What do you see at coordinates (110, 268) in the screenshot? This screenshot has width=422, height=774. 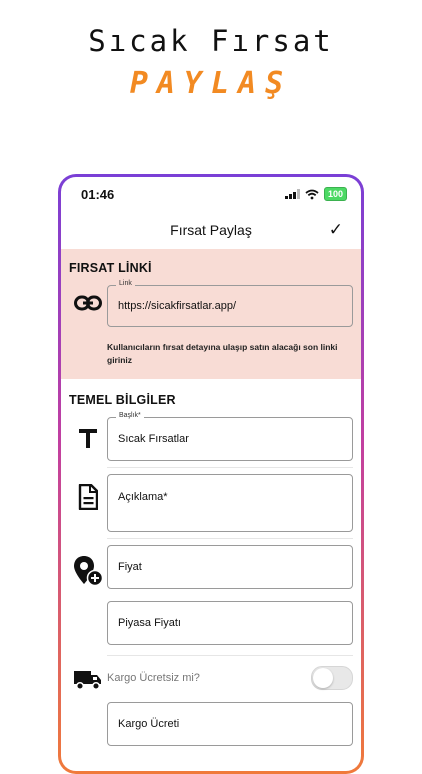 I see `link-section-title: FIRSAT LİNKİ` at bounding box center [110, 268].